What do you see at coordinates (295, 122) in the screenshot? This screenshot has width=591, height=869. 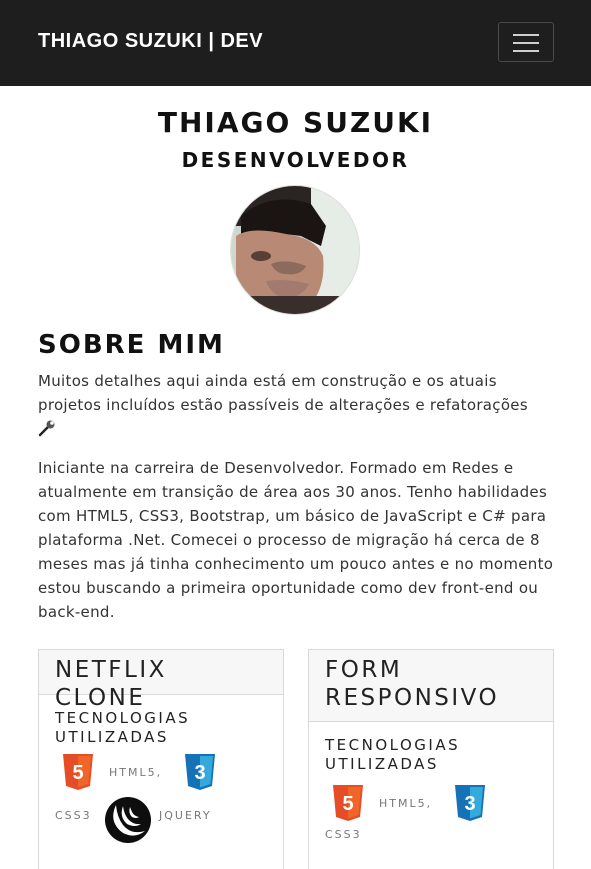 I see `hero-name: THIAGO SUZUKI` at bounding box center [295, 122].